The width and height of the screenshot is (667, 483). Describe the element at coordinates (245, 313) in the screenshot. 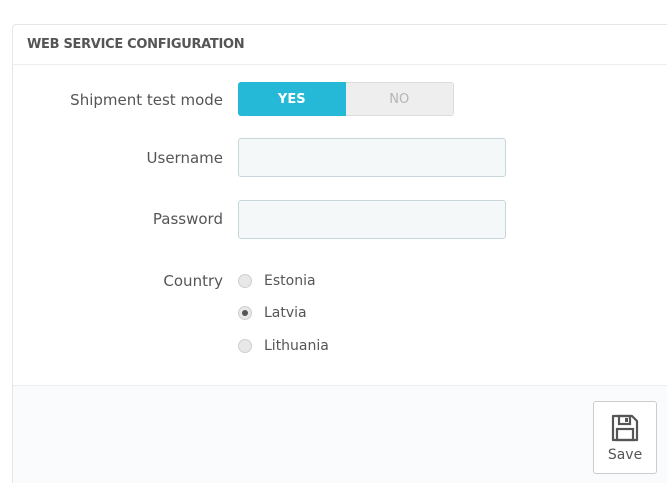

I see `radio-latvia` at that location.